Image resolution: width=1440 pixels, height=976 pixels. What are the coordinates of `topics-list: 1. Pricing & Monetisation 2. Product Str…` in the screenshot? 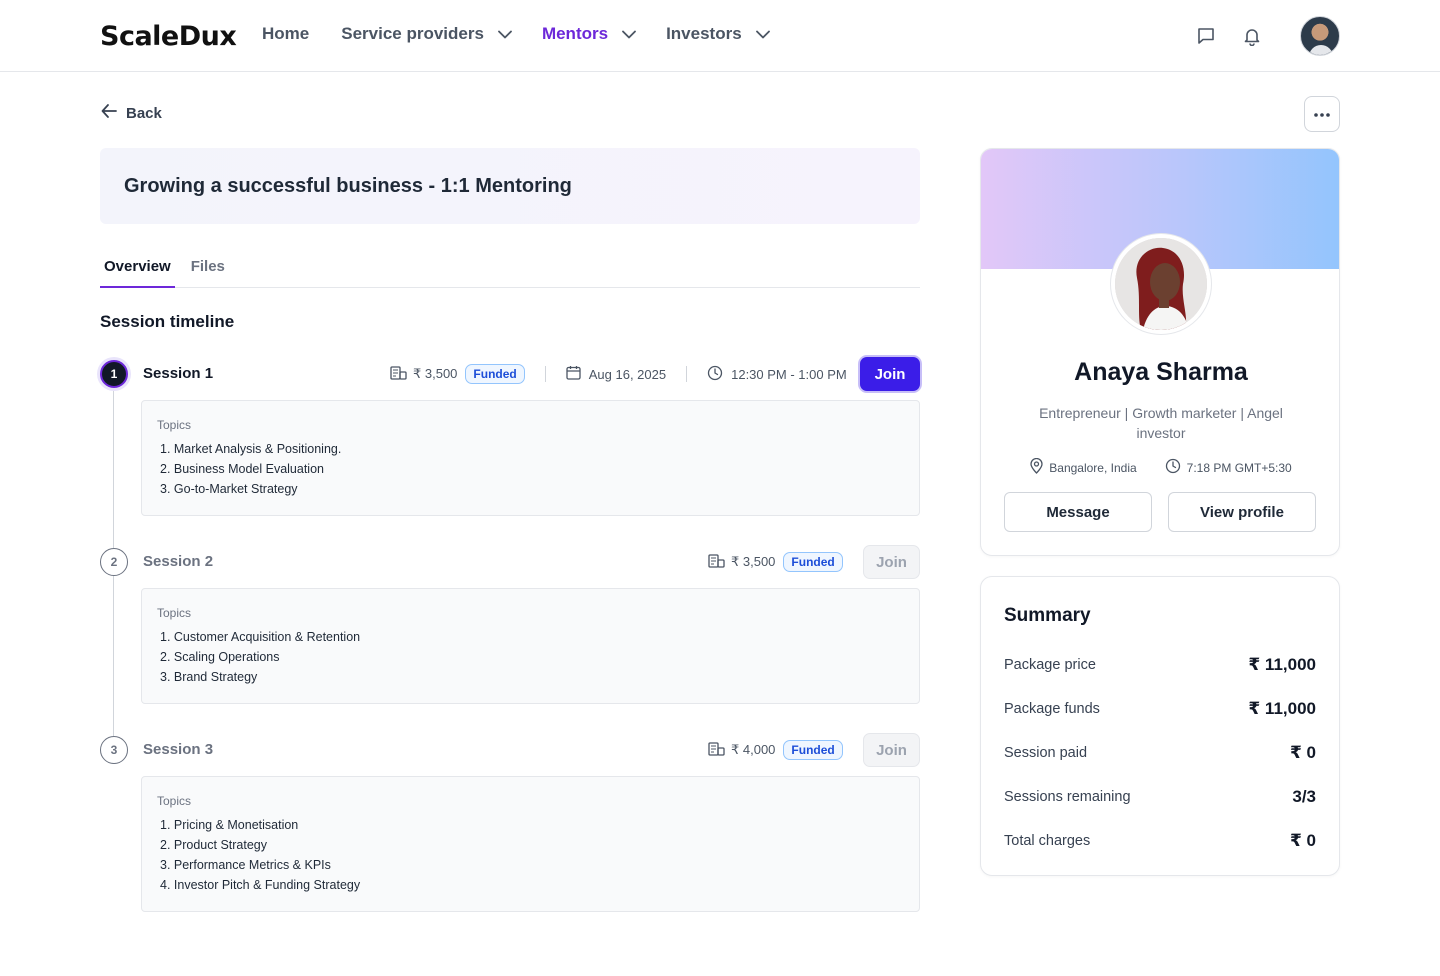 It's located at (530, 855).